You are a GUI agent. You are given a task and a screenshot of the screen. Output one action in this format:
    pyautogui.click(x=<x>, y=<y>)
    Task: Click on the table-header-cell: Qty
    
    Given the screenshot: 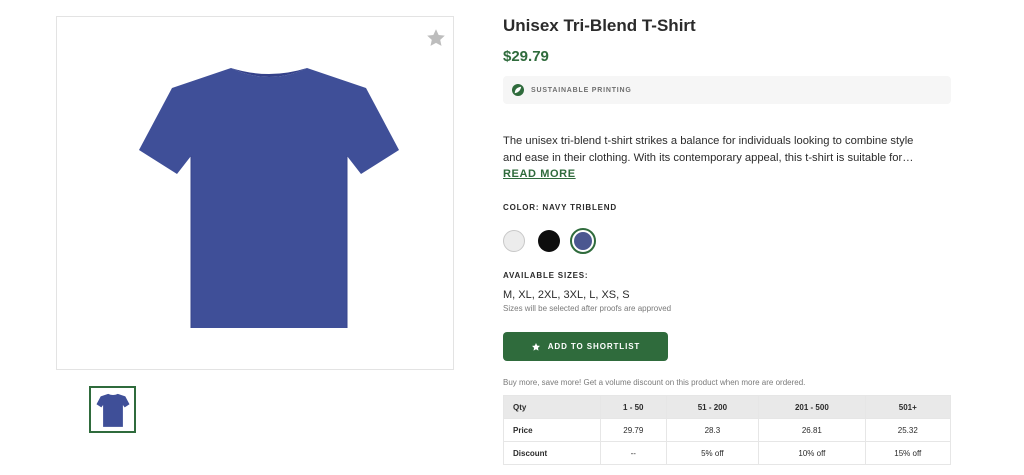 What is the action you would take?
    pyautogui.click(x=552, y=407)
    